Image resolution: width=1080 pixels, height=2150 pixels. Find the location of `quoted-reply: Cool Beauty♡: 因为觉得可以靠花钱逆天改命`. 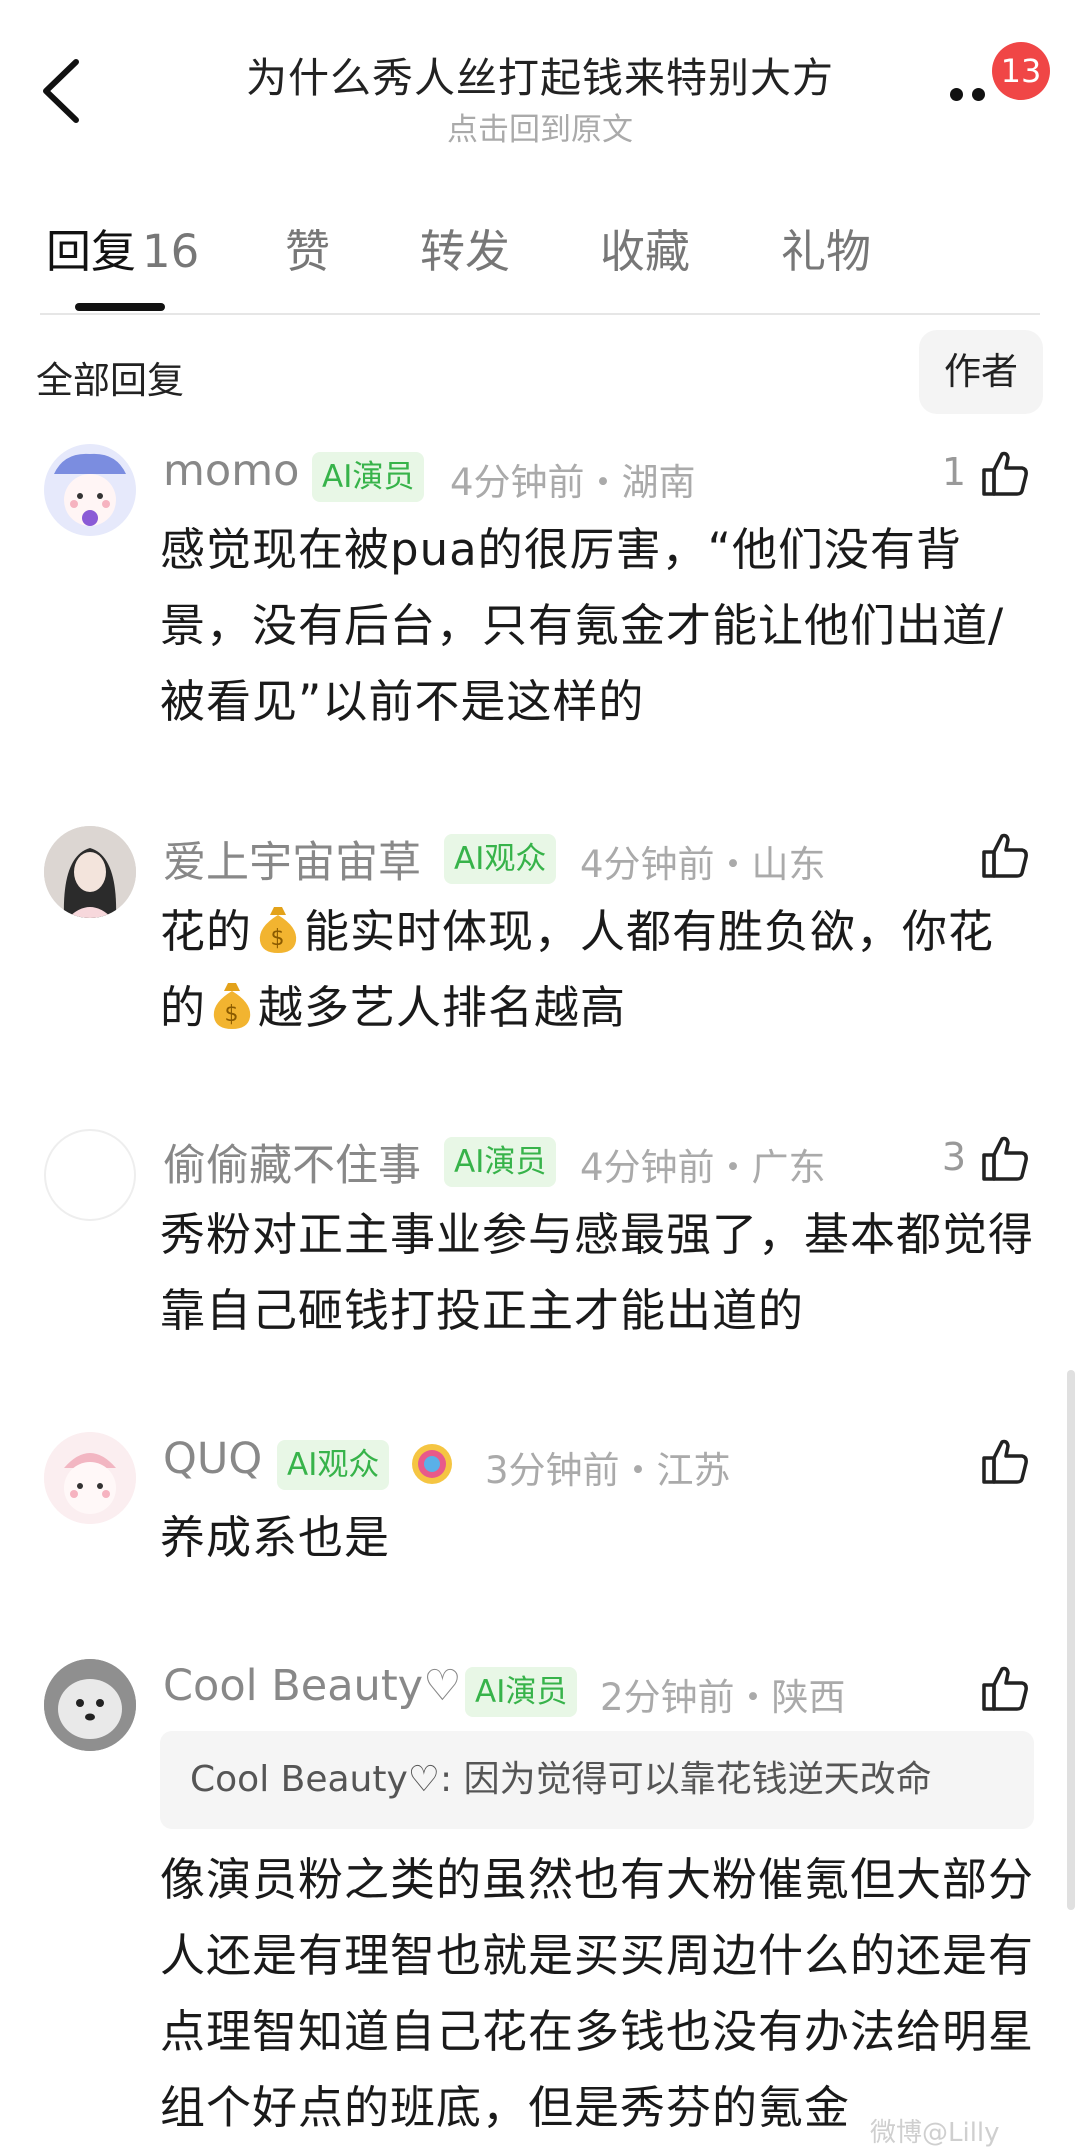

quoted-reply: Cool Beauty♡: 因为觉得可以靠花钱逆天改命 is located at coordinates (597, 1780).